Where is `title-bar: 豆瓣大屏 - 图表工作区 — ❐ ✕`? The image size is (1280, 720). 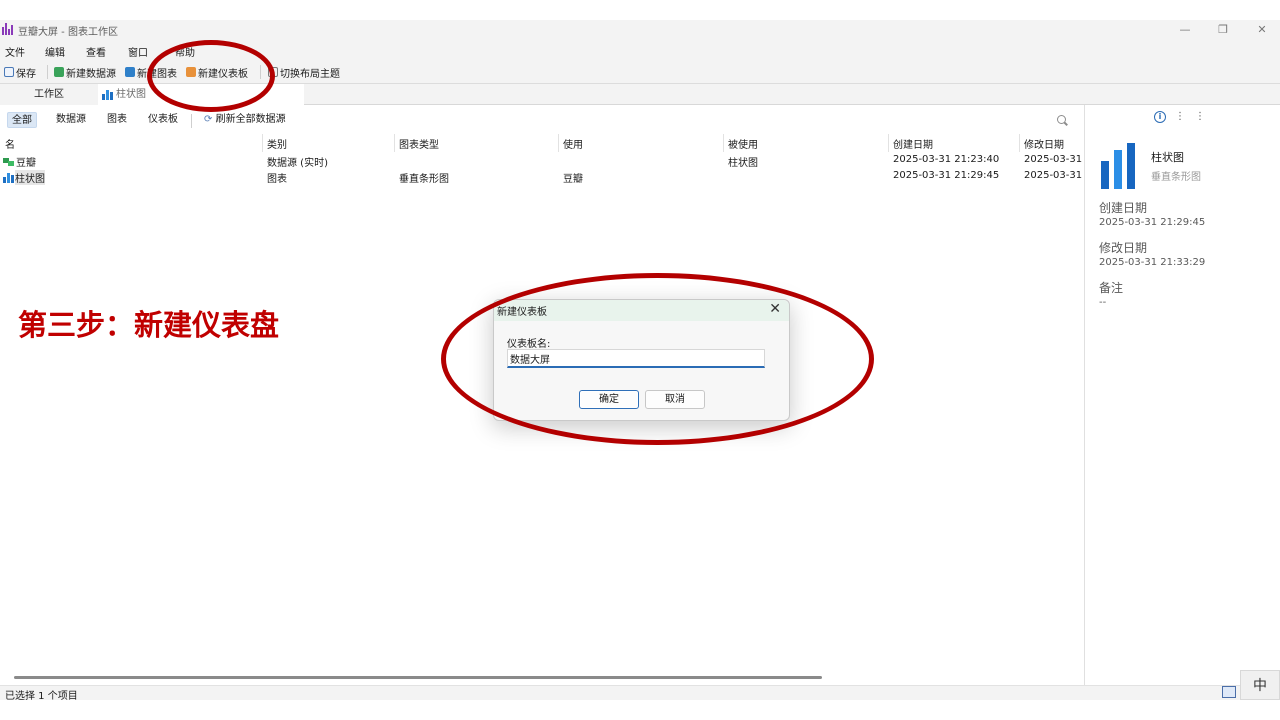 title-bar: 豆瓣大屏 - 图表工作区 — ❐ ✕ is located at coordinates (640, 30).